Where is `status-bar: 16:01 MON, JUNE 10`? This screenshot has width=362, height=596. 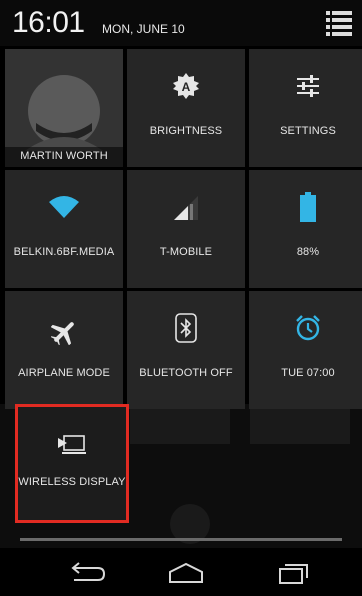
status-bar: 16:01 MON, JUNE 10 is located at coordinates (181, 23).